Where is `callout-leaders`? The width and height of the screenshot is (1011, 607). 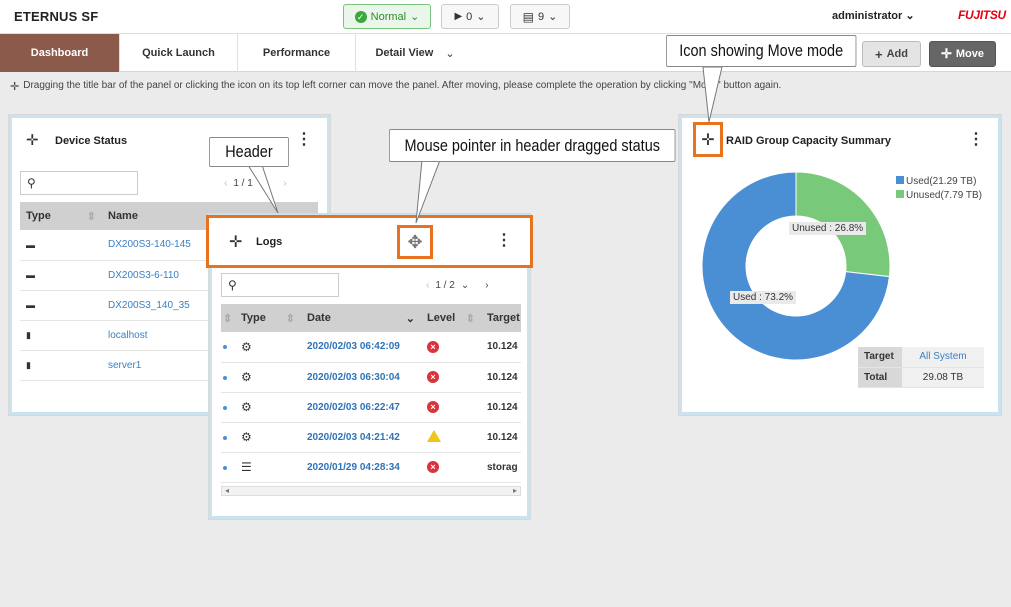
callout-leaders is located at coordinates (485, 145).